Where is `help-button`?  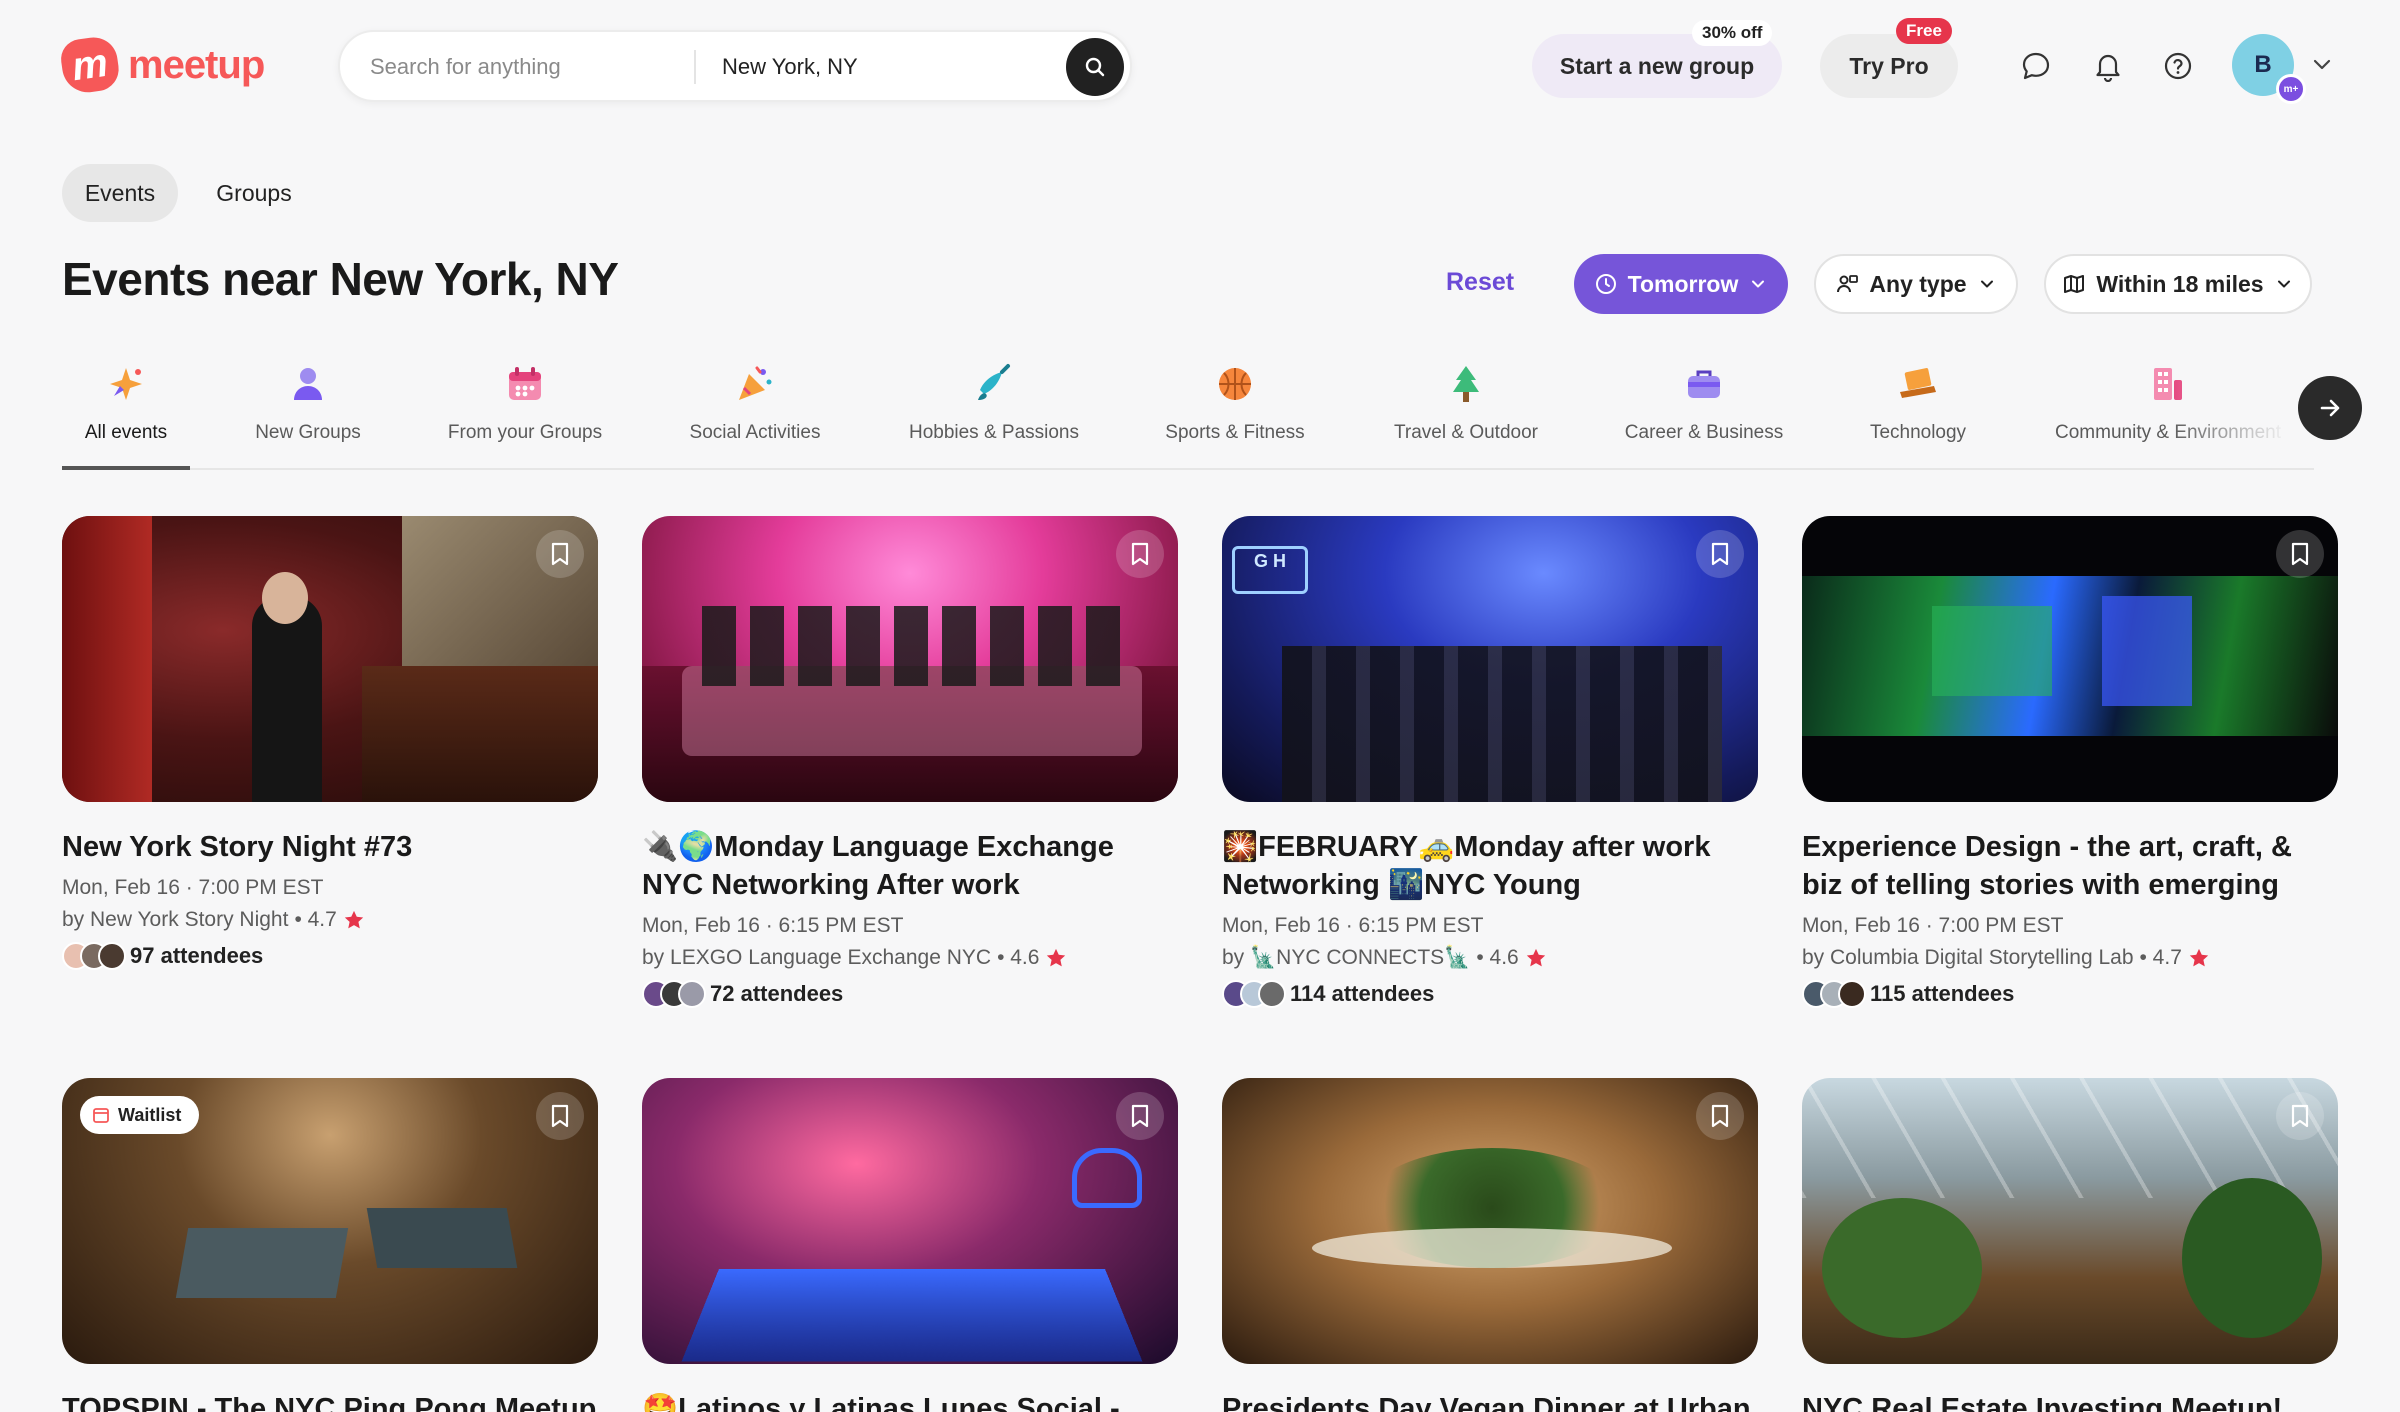 help-button is located at coordinates (2178, 66).